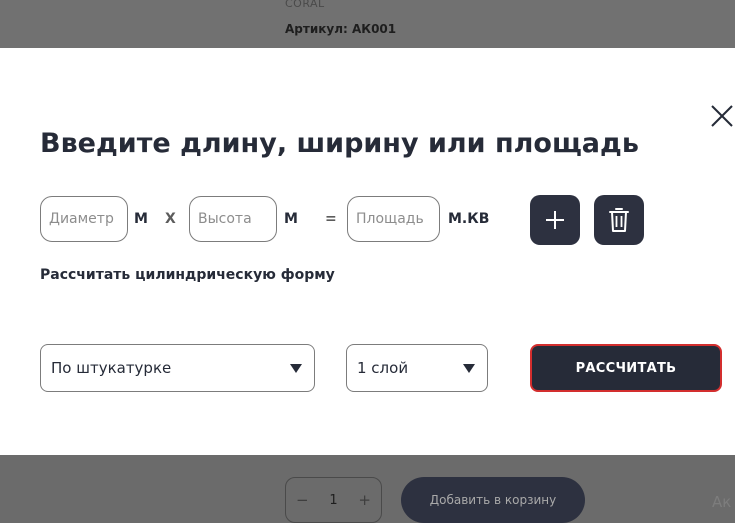 Image resolution: width=735 pixels, height=523 pixels. Describe the element at coordinates (364, 500) in the screenshot. I see `increment-button: +` at that location.